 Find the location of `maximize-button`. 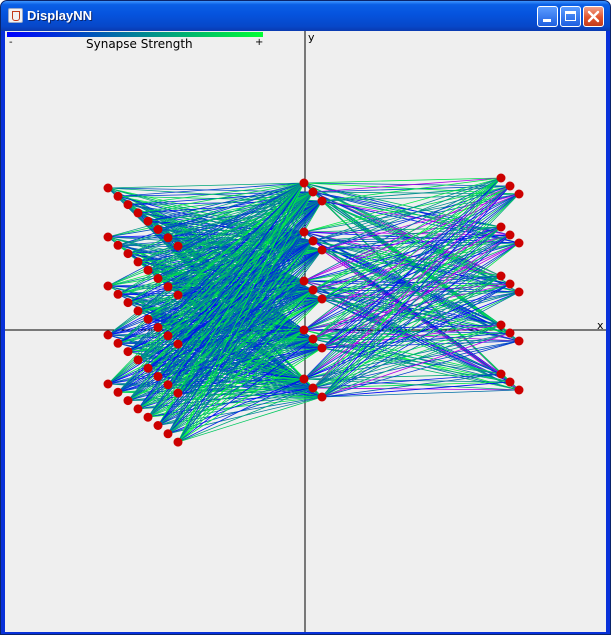

maximize-button is located at coordinates (570, 16).